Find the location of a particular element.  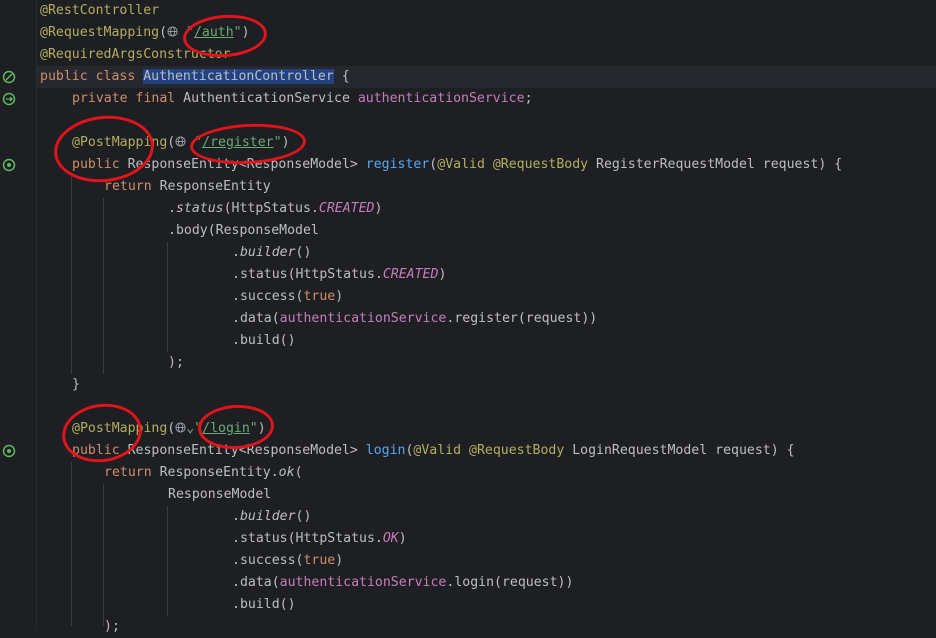

code-line: @RequiredArgsConstructor is located at coordinates (135, 55).